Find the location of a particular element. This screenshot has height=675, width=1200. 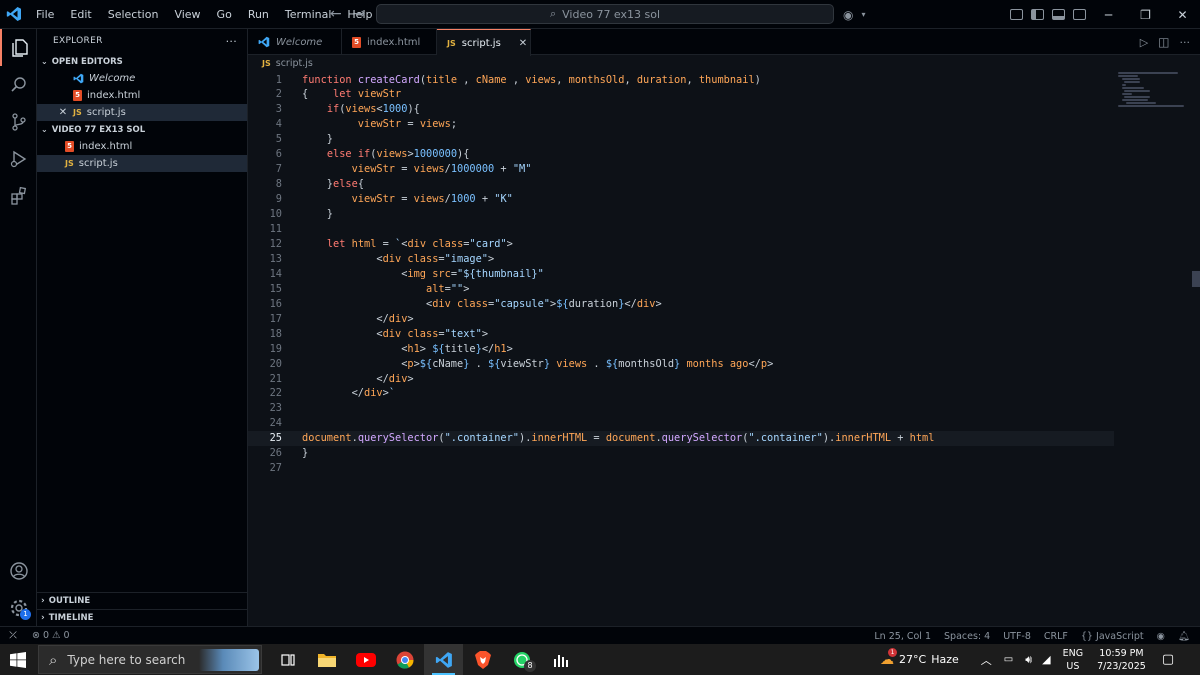

tab-index-html: 5 index.html is located at coordinates (389, 42).